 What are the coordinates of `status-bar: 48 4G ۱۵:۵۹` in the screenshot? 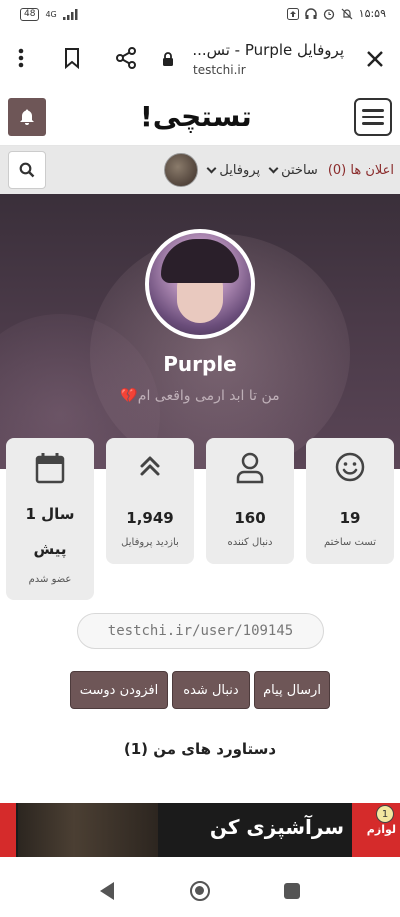 It's located at (200, 15).